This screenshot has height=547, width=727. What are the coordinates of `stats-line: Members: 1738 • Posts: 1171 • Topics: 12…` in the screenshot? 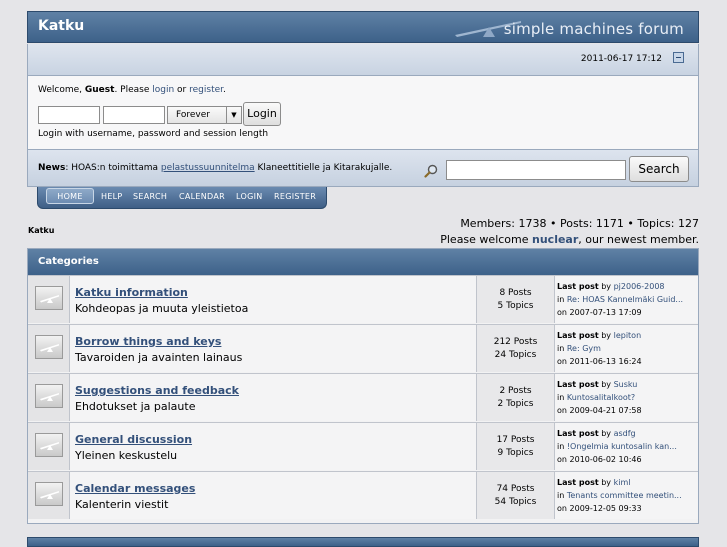 It's located at (579, 223).